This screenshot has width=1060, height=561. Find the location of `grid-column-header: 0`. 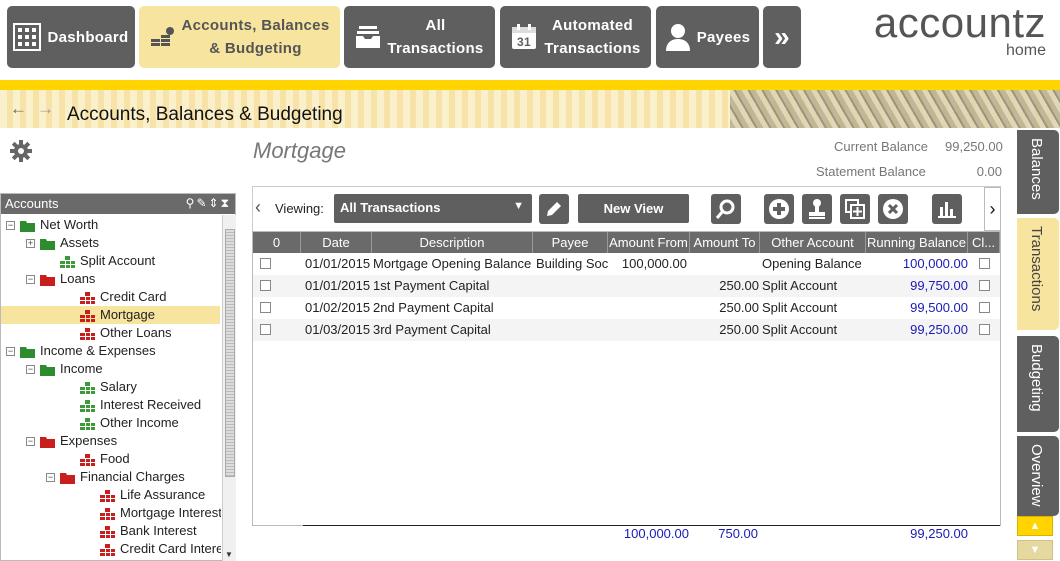

grid-column-header: 0 is located at coordinates (277, 242).